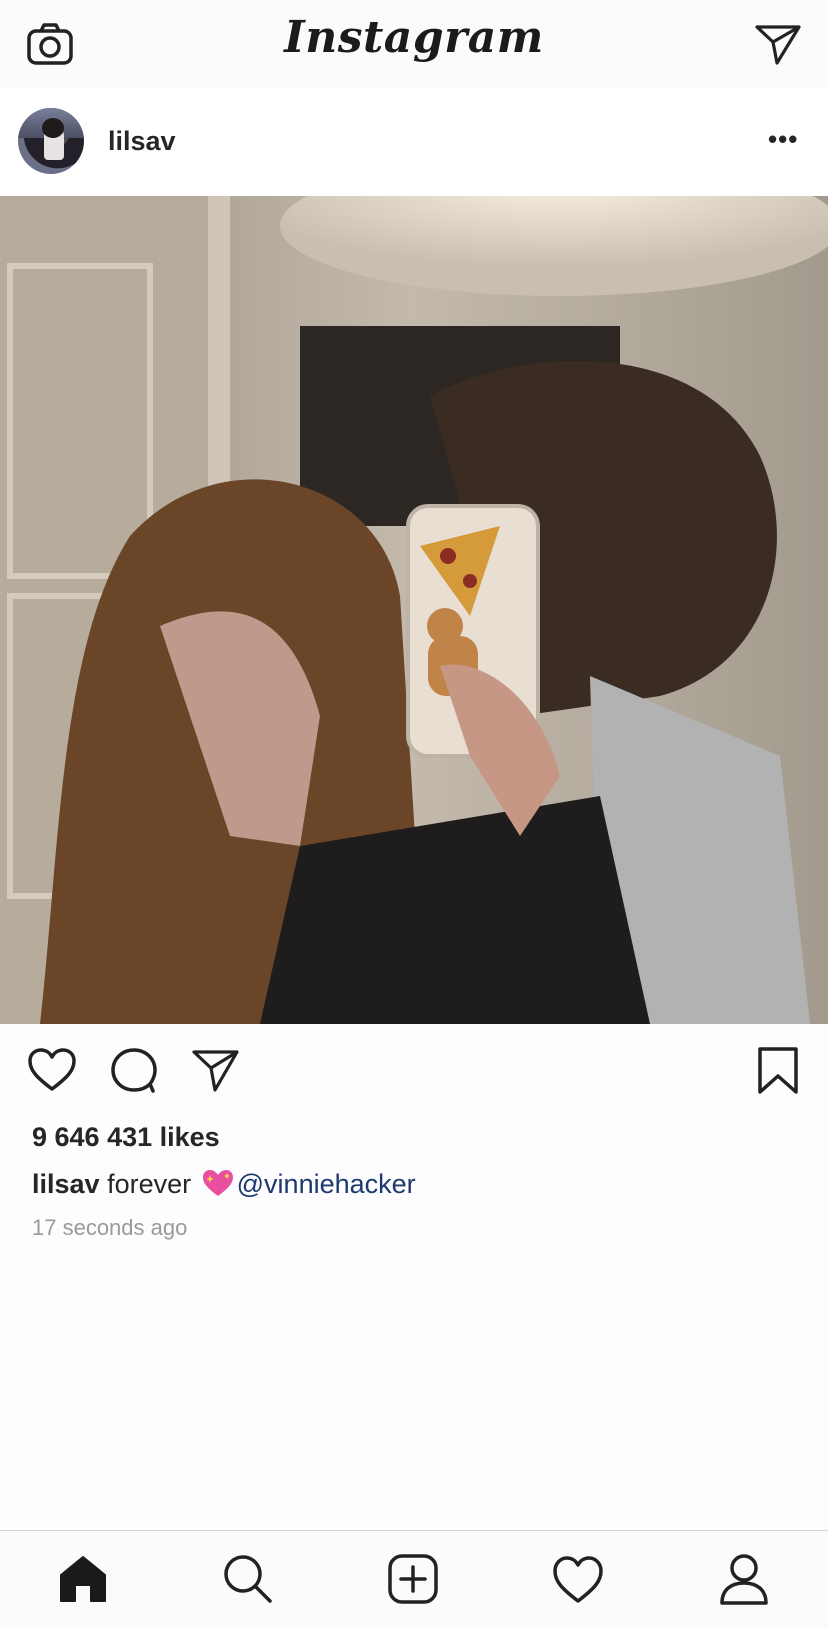  I want to click on caption-mention: @vinniehacker, so click(326, 1184).